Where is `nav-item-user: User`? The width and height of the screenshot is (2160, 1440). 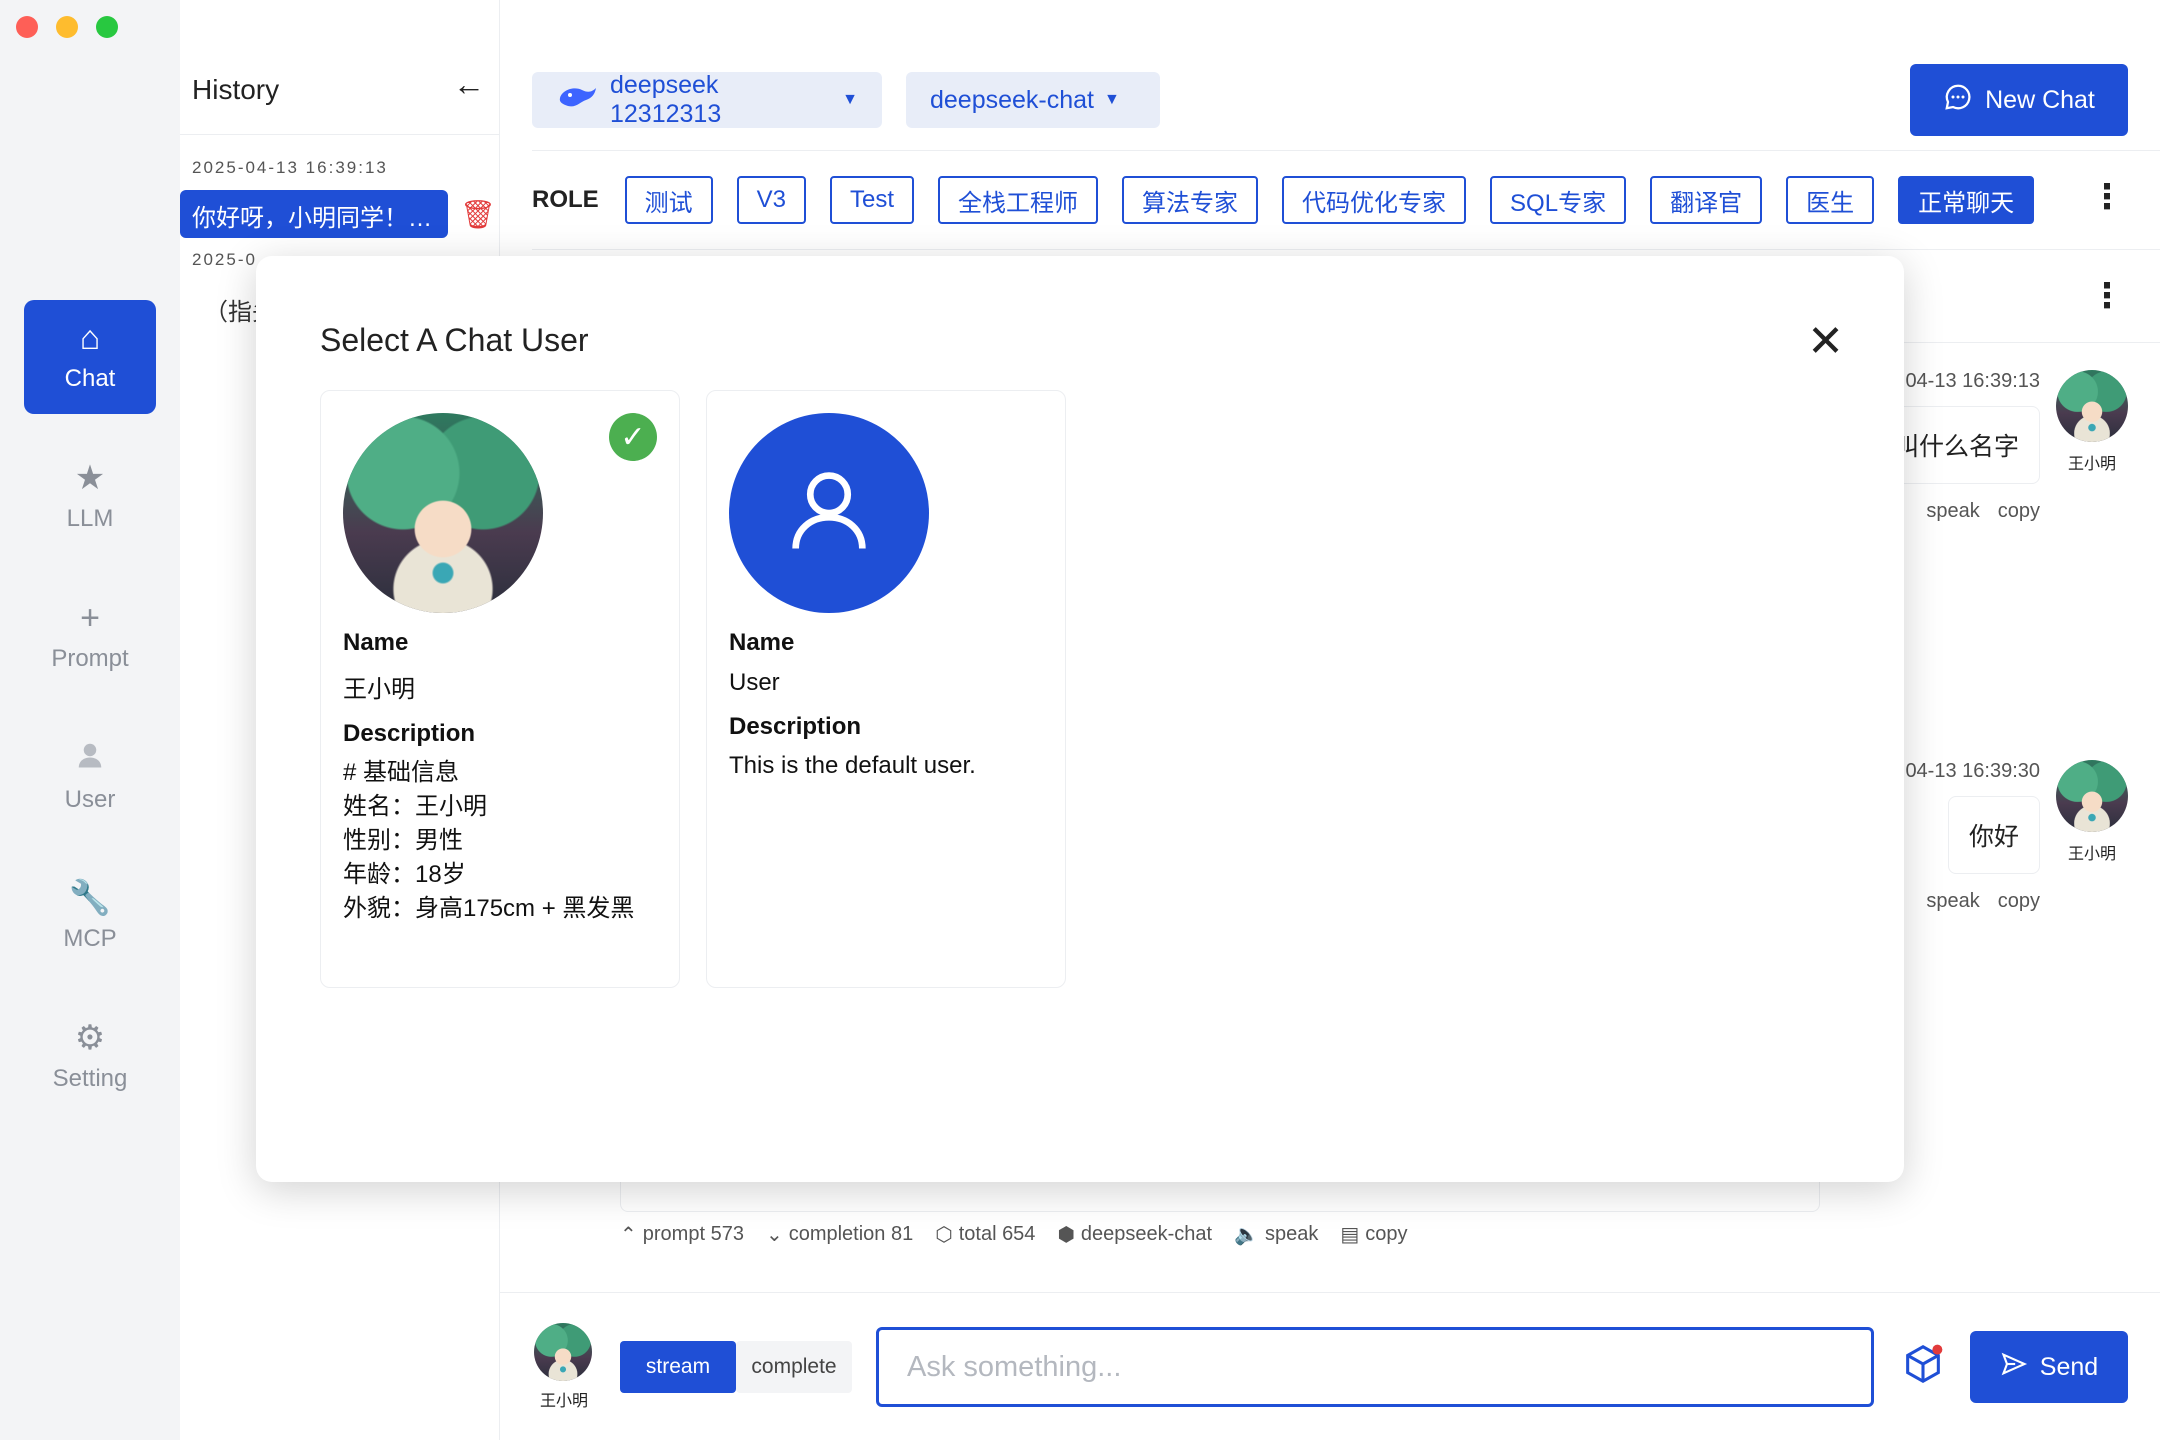 nav-item-user: User is located at coordinates (90, 777).